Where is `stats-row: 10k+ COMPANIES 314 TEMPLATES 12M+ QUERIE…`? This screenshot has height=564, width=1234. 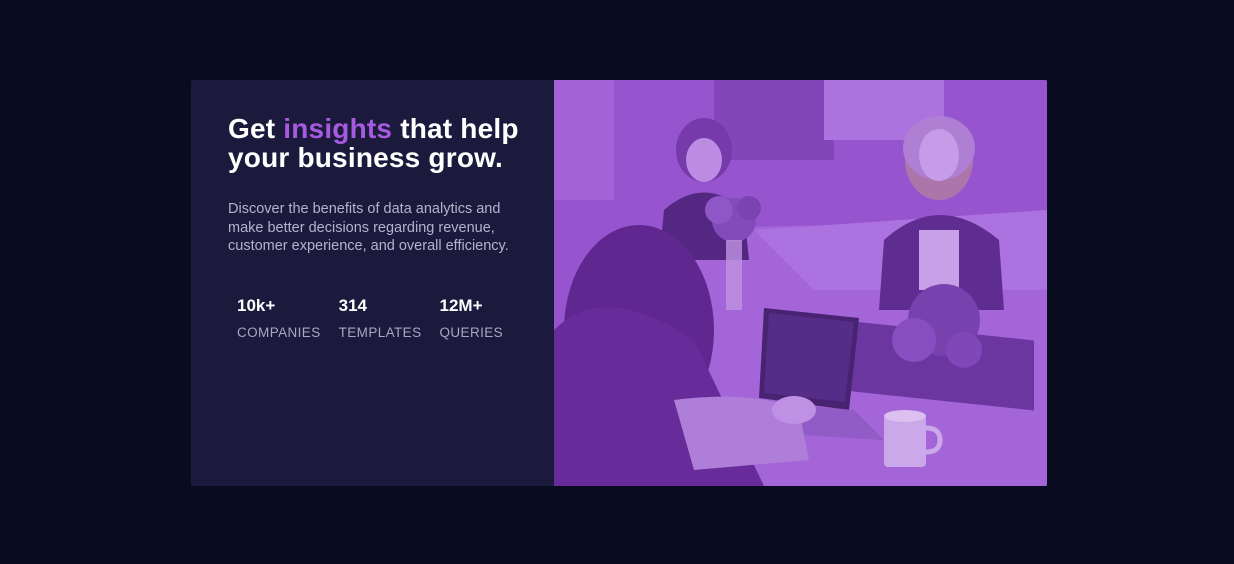 stats-row: 10k+ COMPANIES 314 TEMPLATES 12M+ QUERIE… is located at coordinates (385, 318).